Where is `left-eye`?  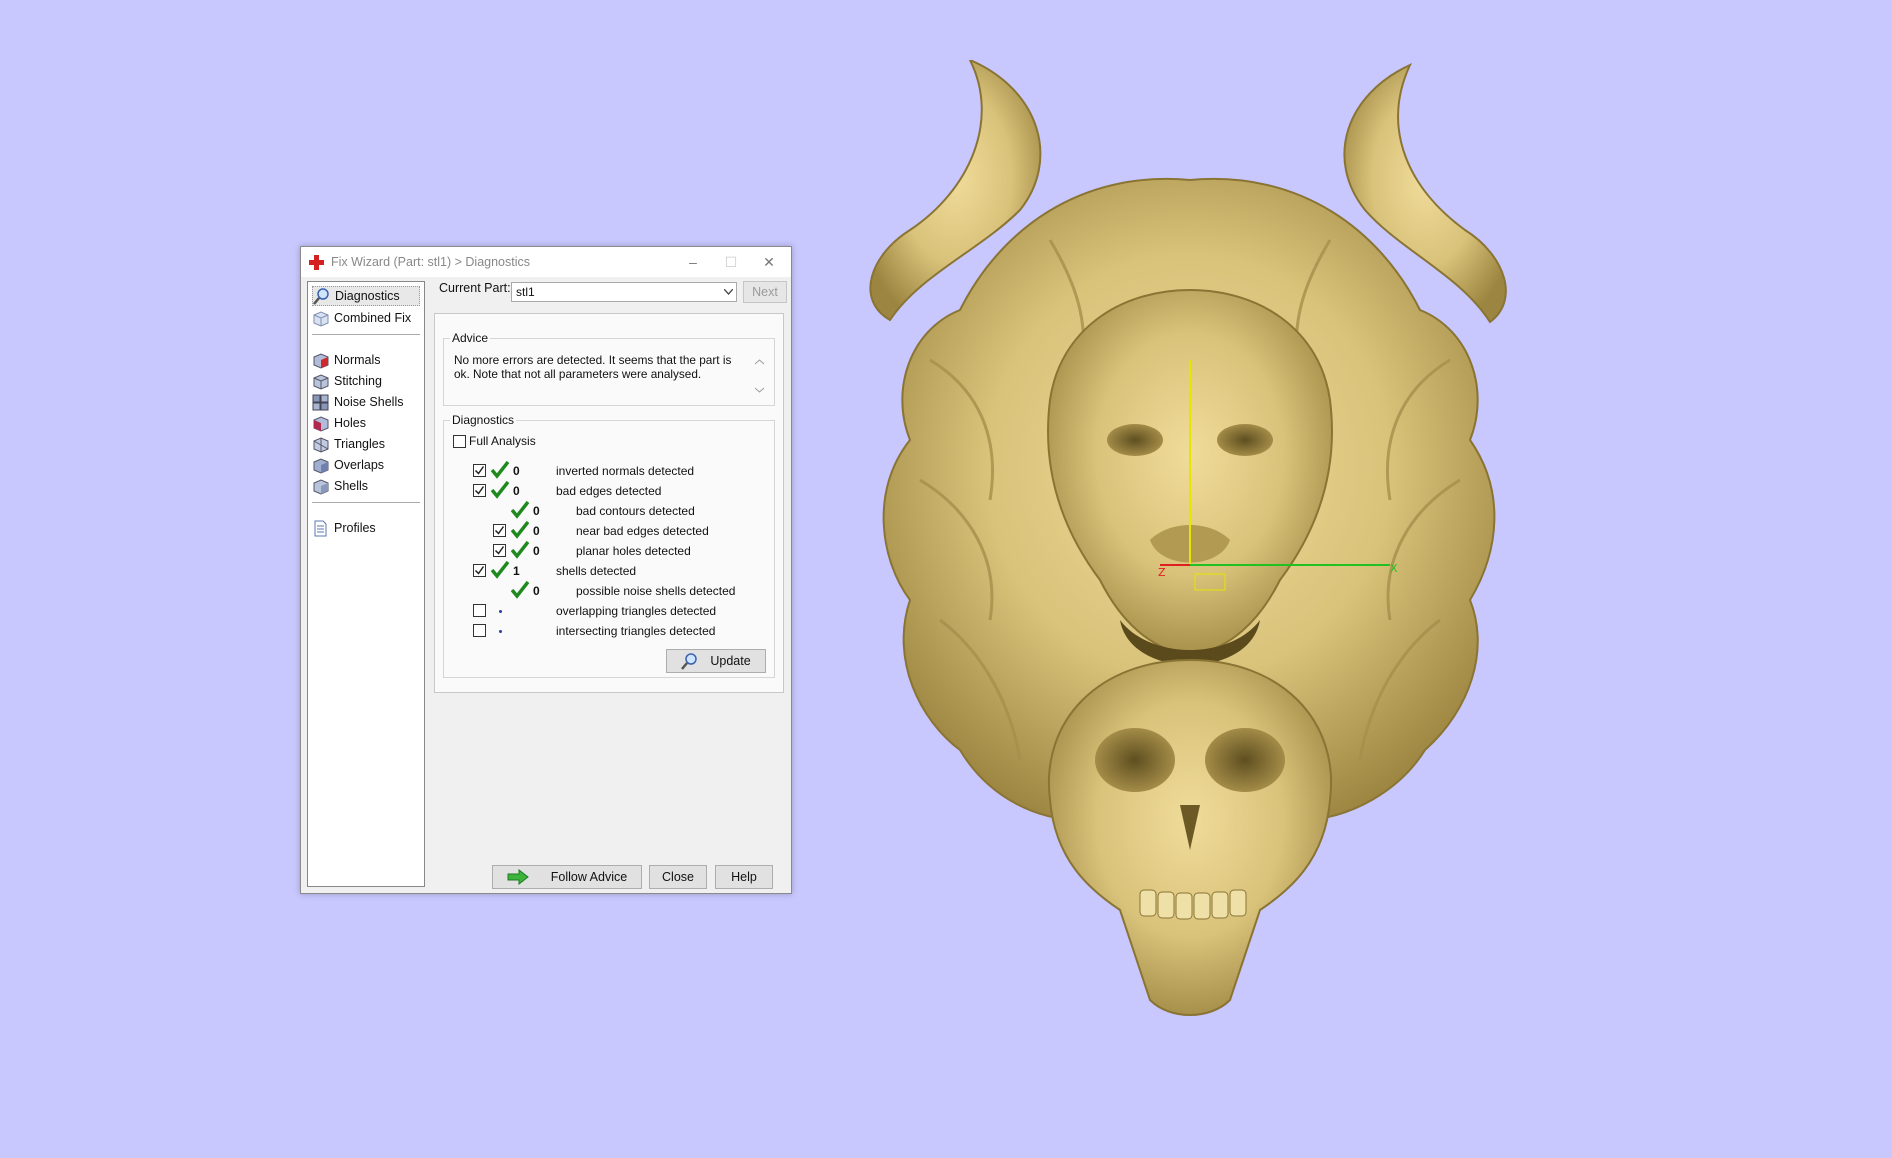 left-eye is located at coordinates (1135, 440).